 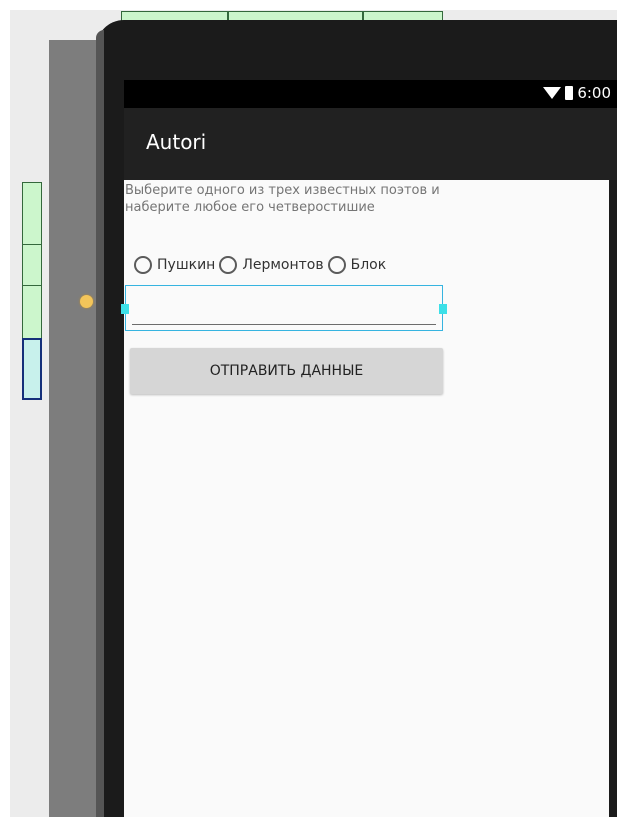 What do you see at coordinates (286, 371) in the screenshot?
I see `submit-button: ОТПРАВИТЬ ДАННЫЕ` at bounding box center [286, 371].